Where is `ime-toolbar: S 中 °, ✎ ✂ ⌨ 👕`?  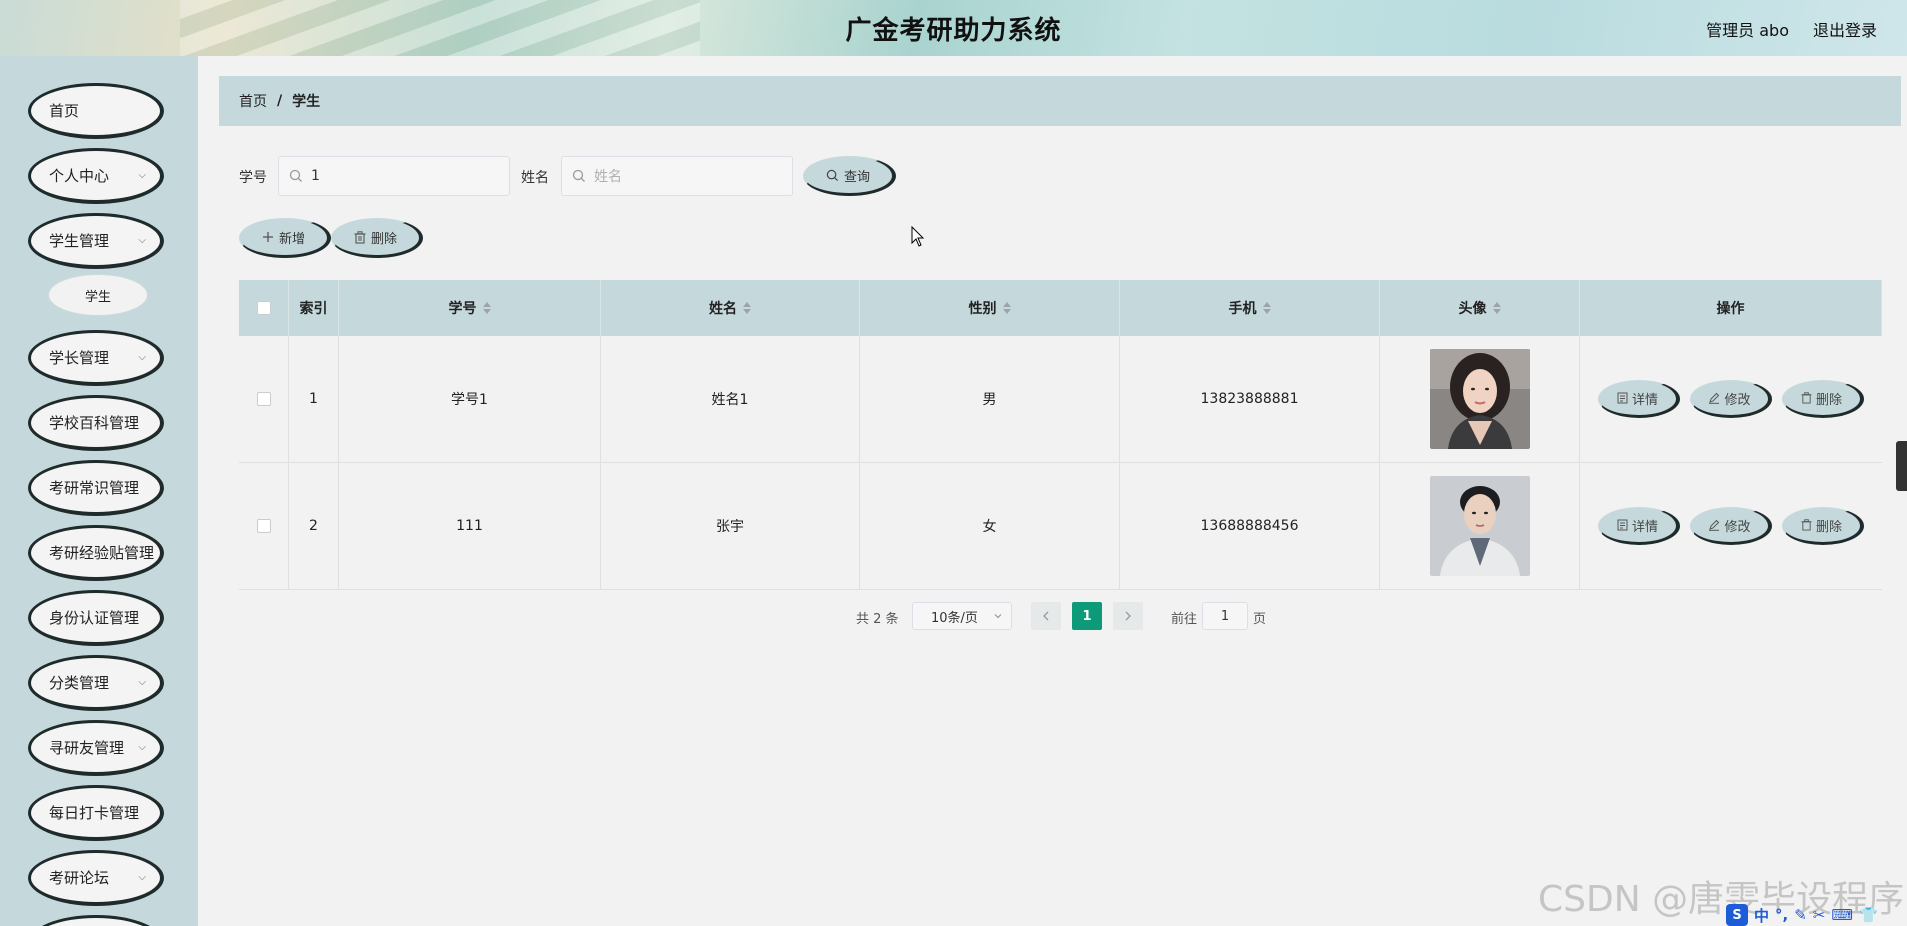
ime-toolbar: S 中 °, ✎ ✂ ⌨ 👕 is located at coordinates (1816, 915).